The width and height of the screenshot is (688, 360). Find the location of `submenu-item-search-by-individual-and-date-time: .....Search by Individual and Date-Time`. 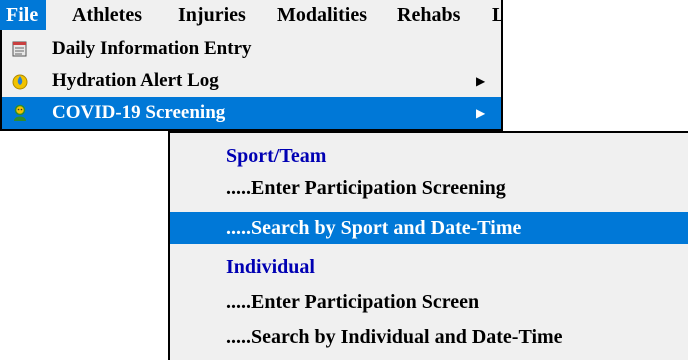

submenu-item-search-by-individual-and-date-time: .....Search by Individual and Date-Time is located at coordinates (429, 337).